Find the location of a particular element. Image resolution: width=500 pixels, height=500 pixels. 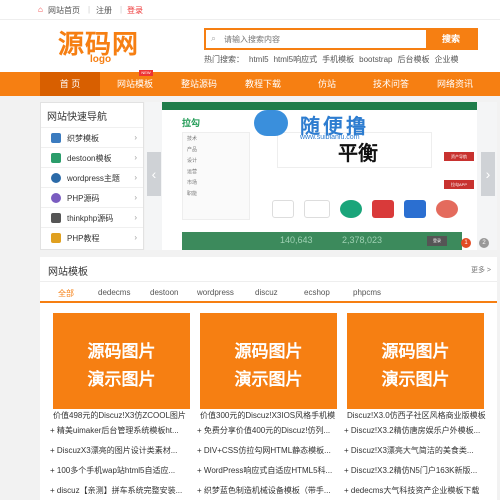

tab-phpcms: phpcms is located at coordinates (367, 292).